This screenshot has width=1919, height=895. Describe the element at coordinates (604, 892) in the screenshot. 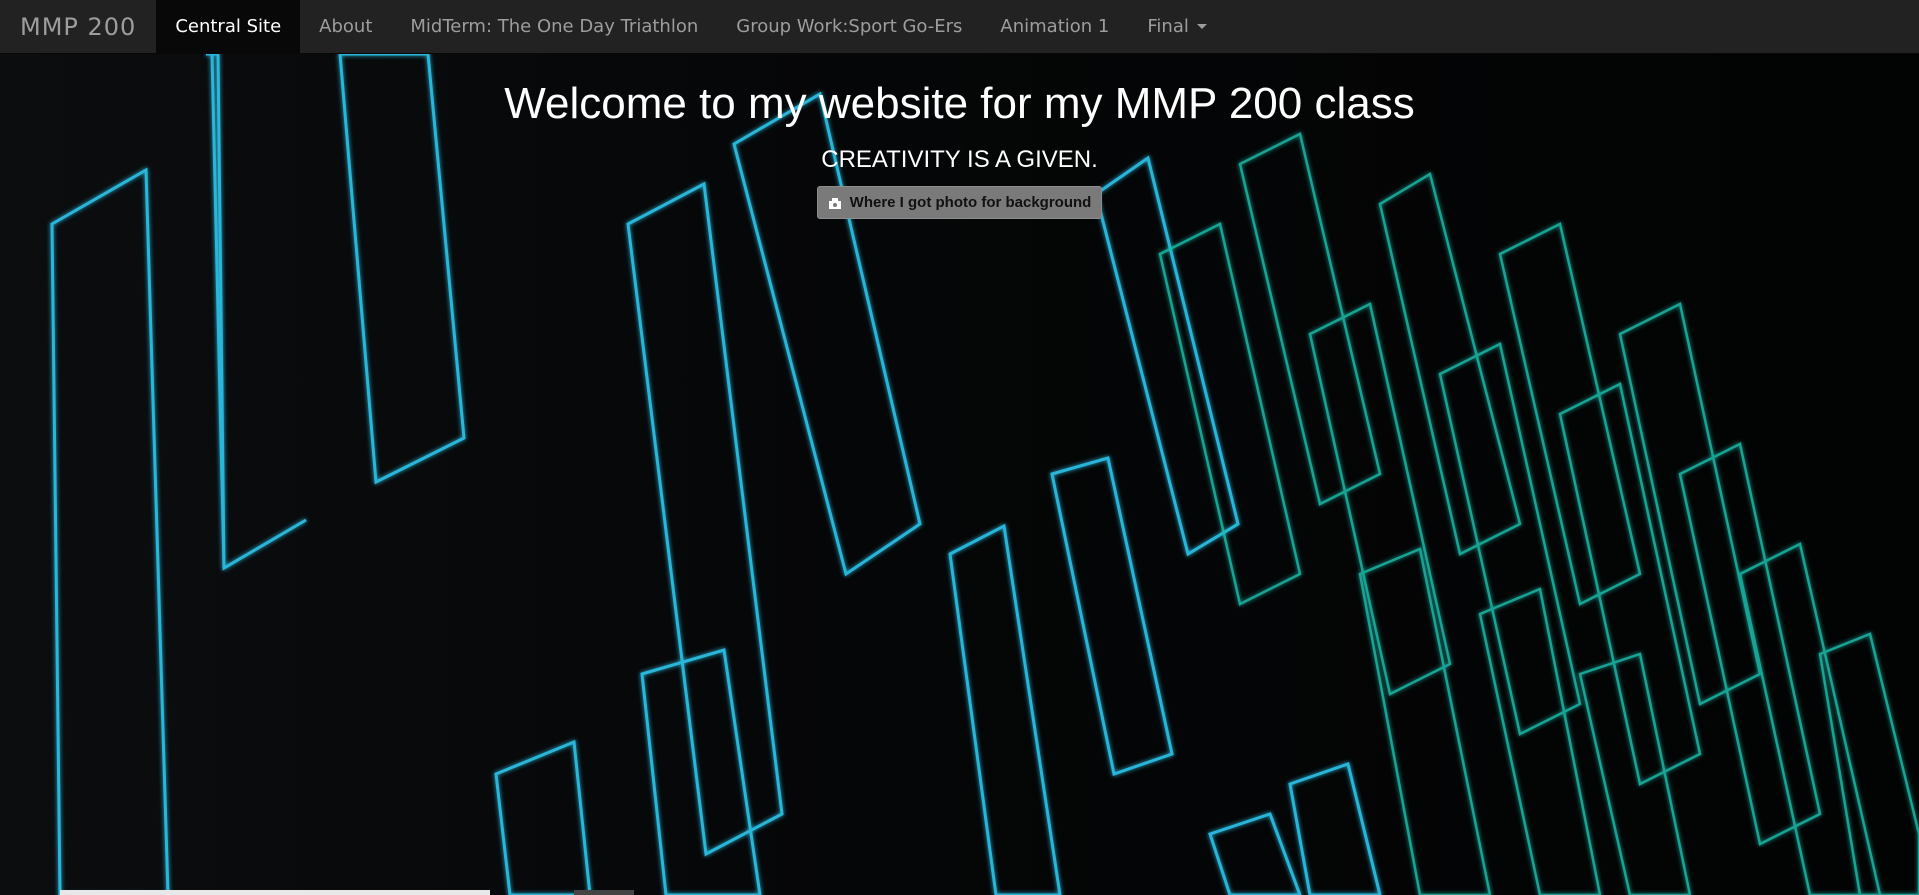

I see `horizontal-scrollbar-thumb` at that location.